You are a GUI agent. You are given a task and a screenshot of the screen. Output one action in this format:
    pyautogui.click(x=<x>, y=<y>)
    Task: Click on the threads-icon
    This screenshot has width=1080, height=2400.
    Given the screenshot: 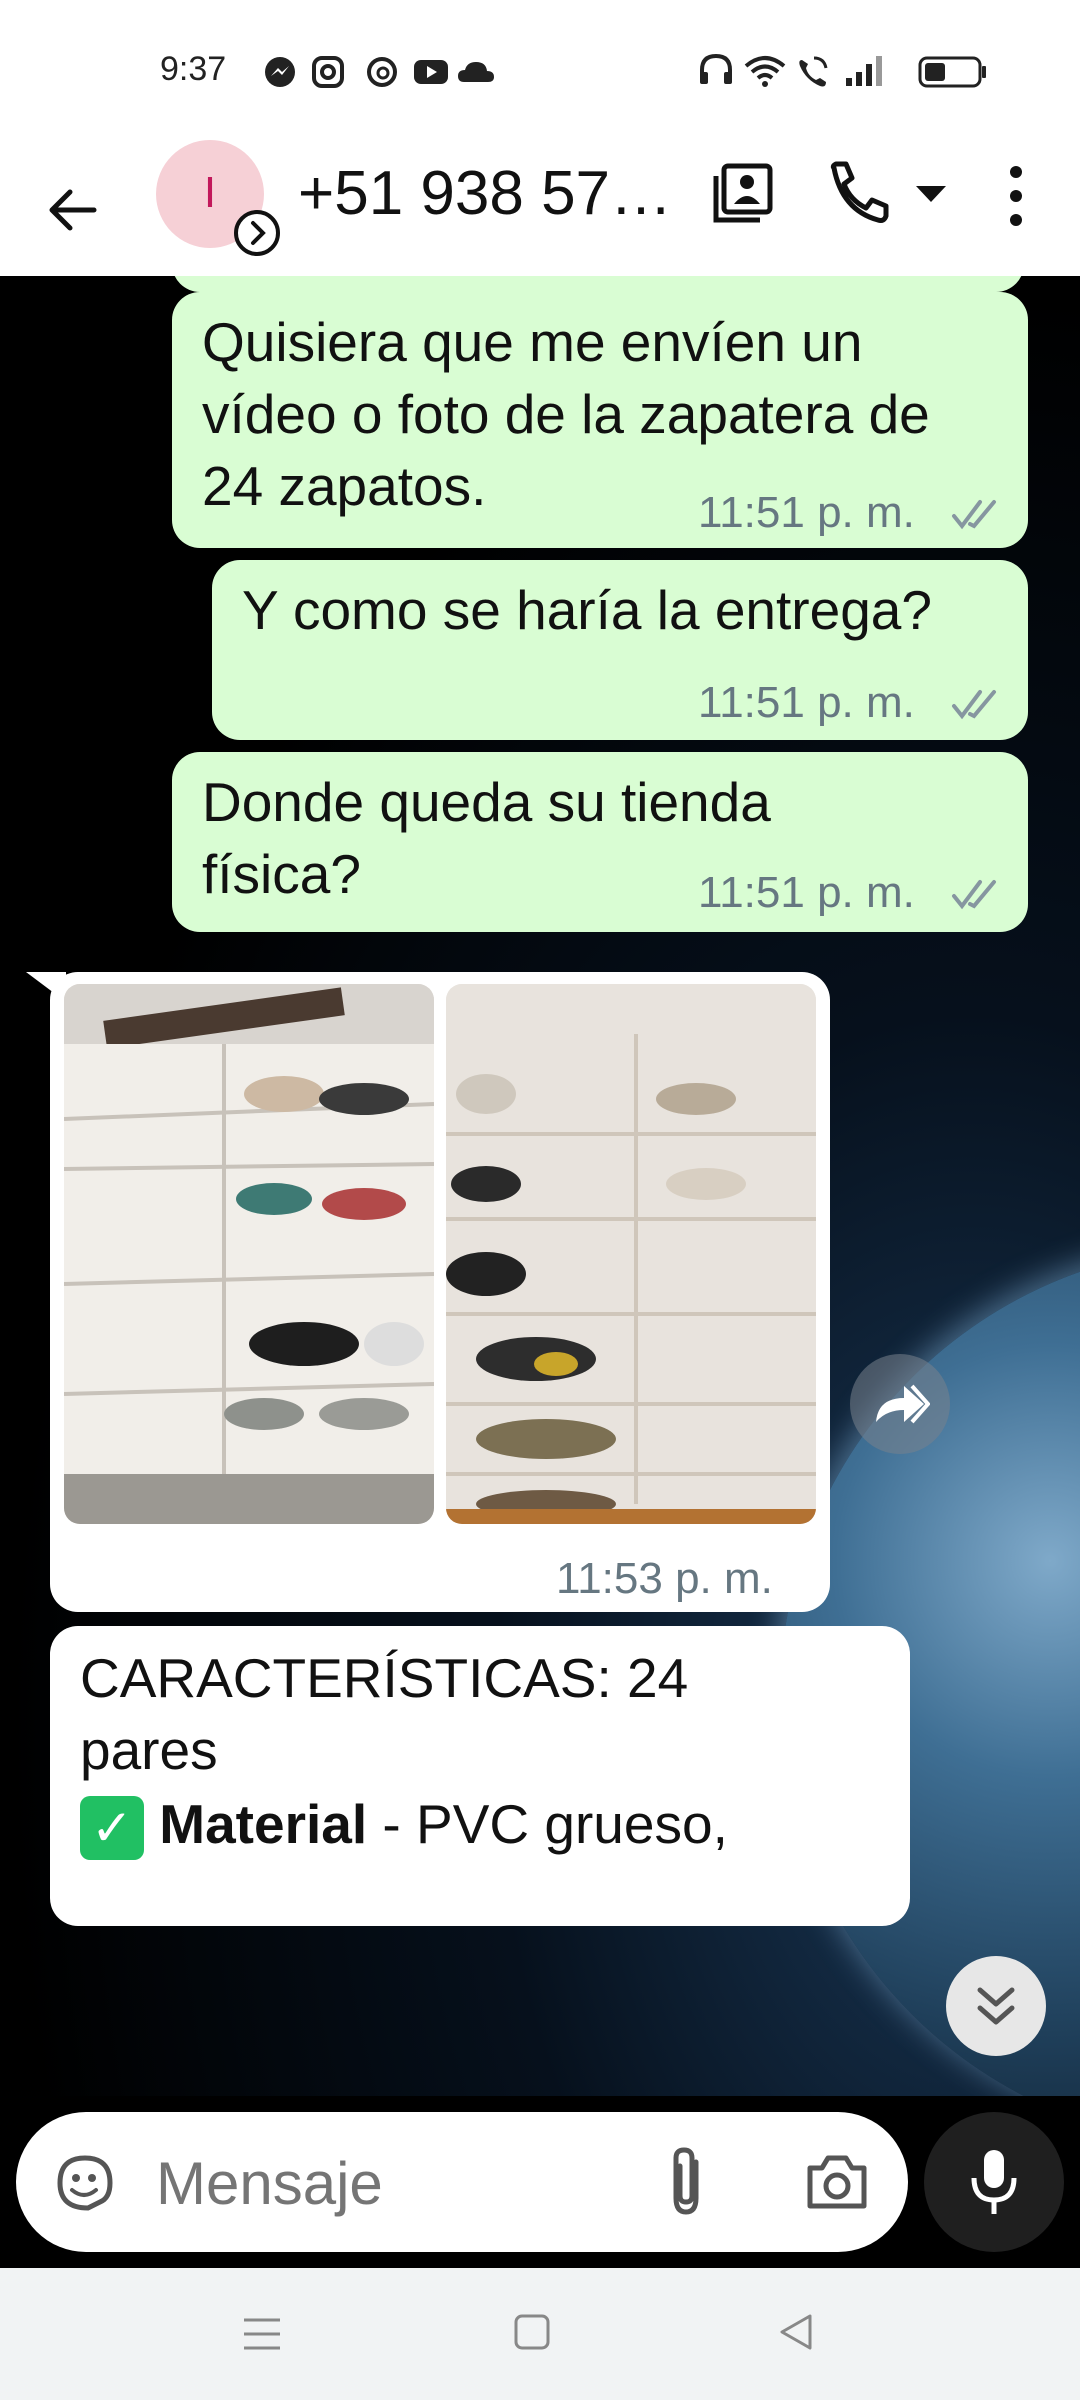 What is the action you would take?
    pyautogui.click(x=382, y=72)
    